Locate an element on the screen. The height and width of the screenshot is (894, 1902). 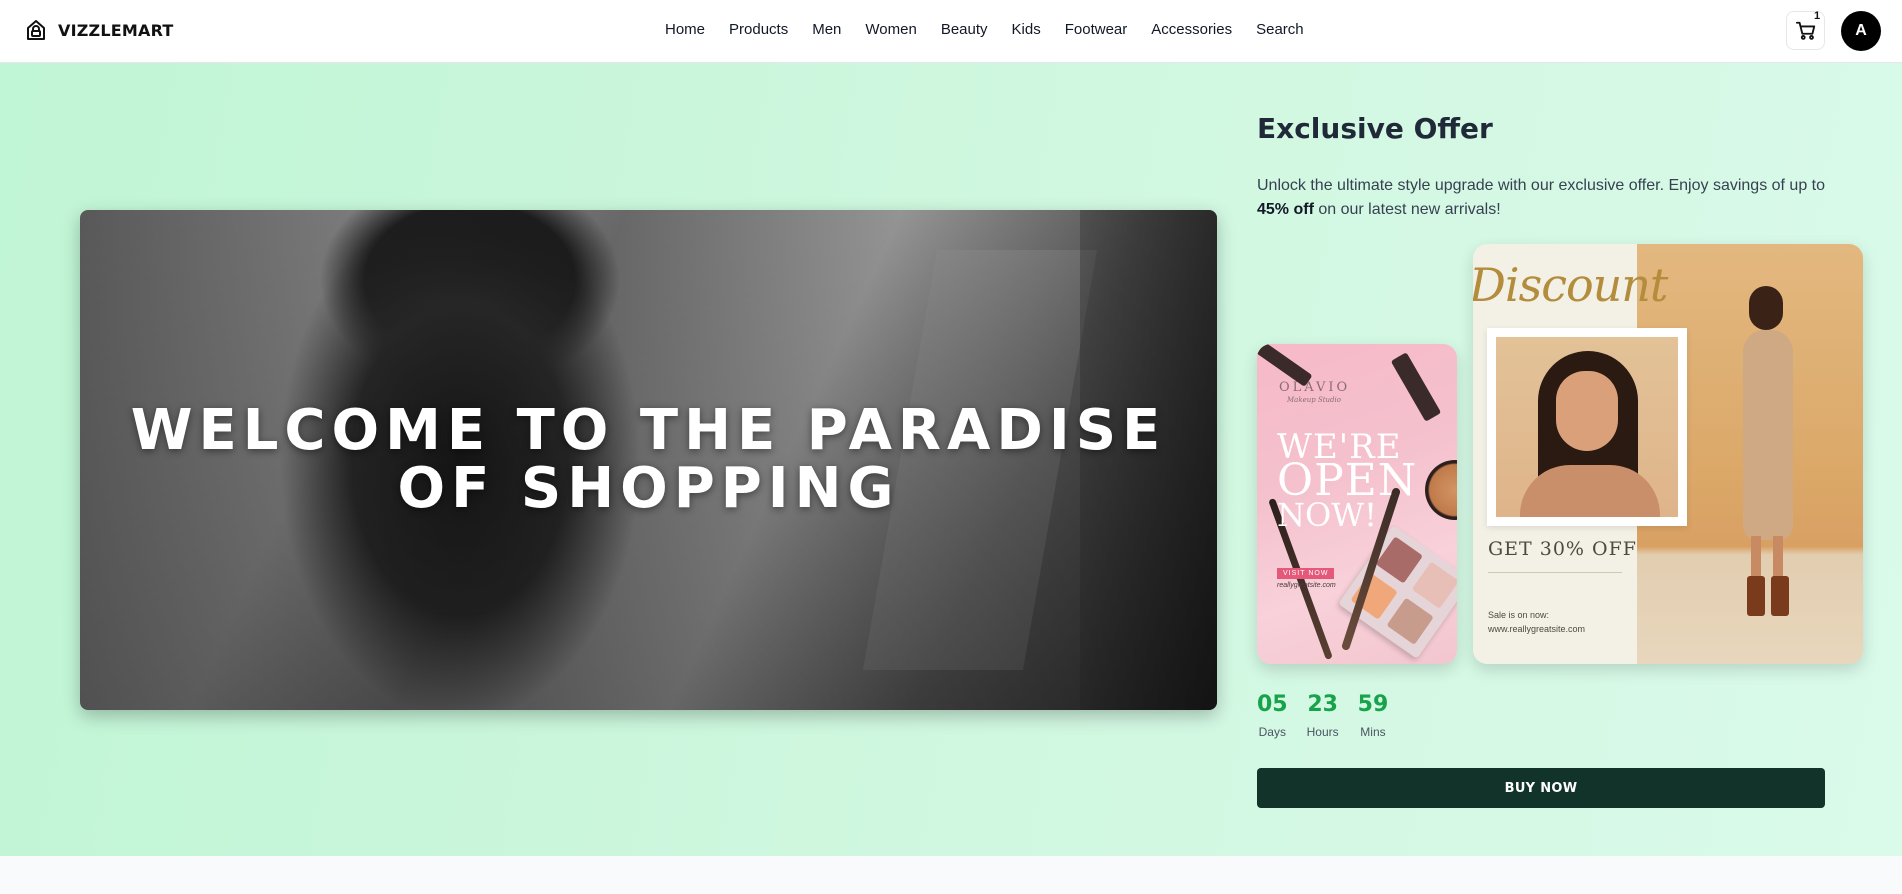
countdown-mins: 59 Mins is located at coordinates (1373, 715).